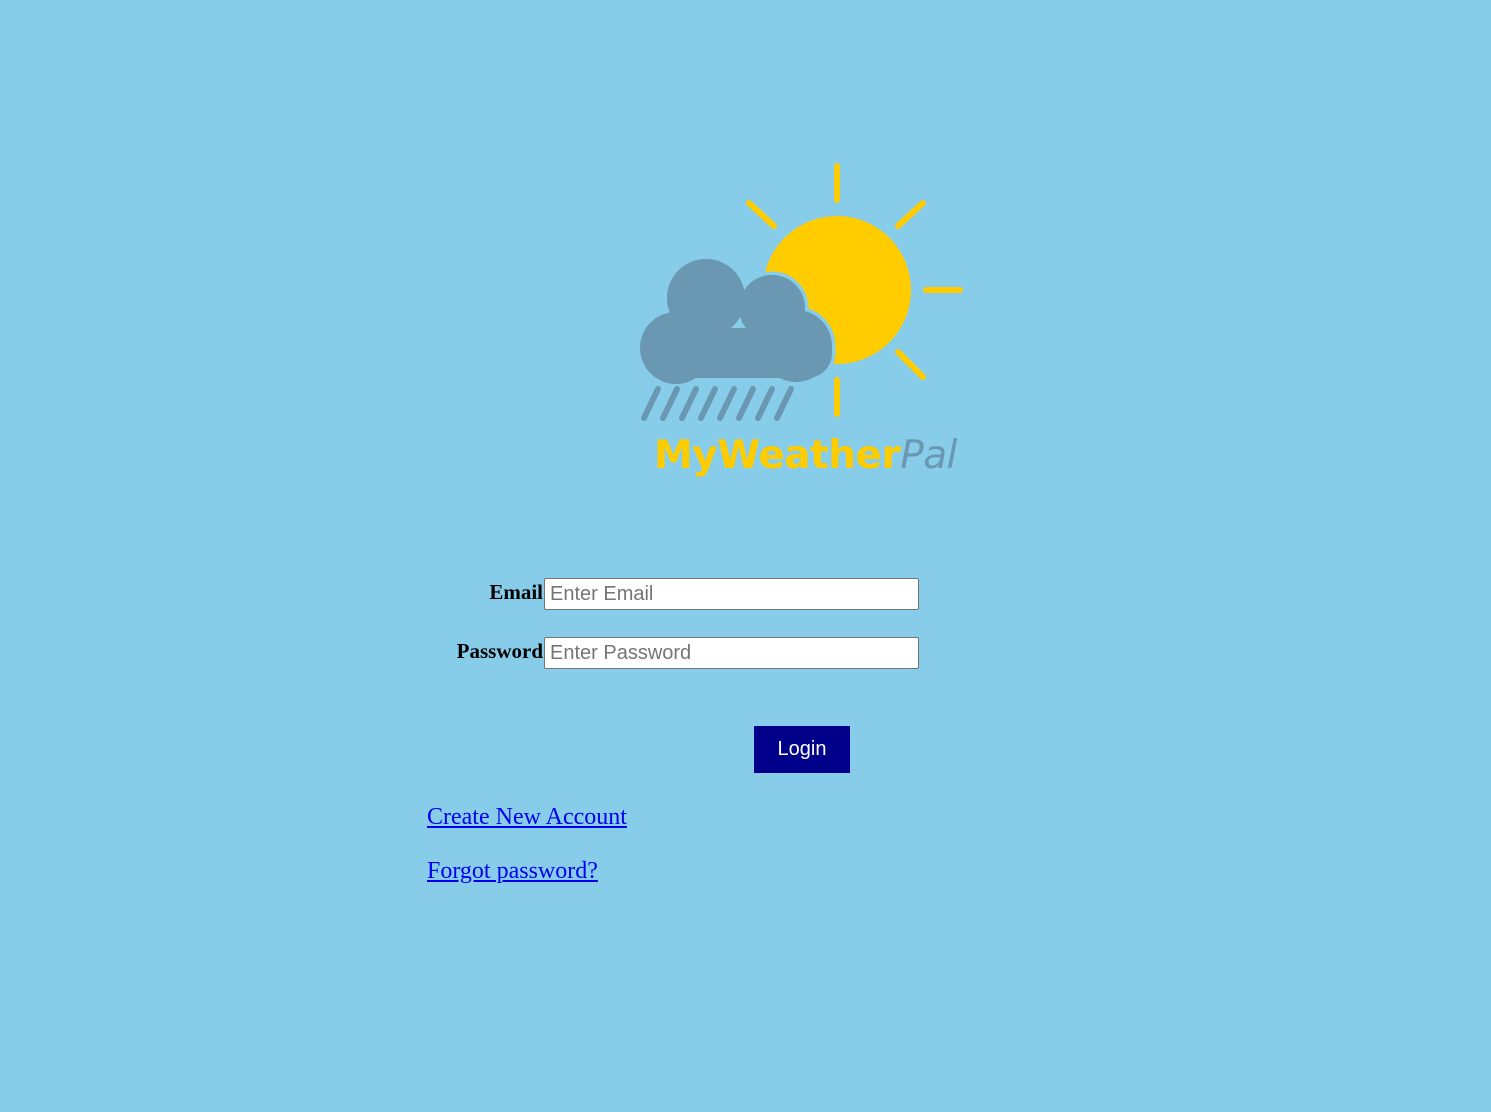  What do you see at coordinates (527, 817) in the screenshot?
I see `create-account-link: Create New Account` at bounding box center [527, 817].